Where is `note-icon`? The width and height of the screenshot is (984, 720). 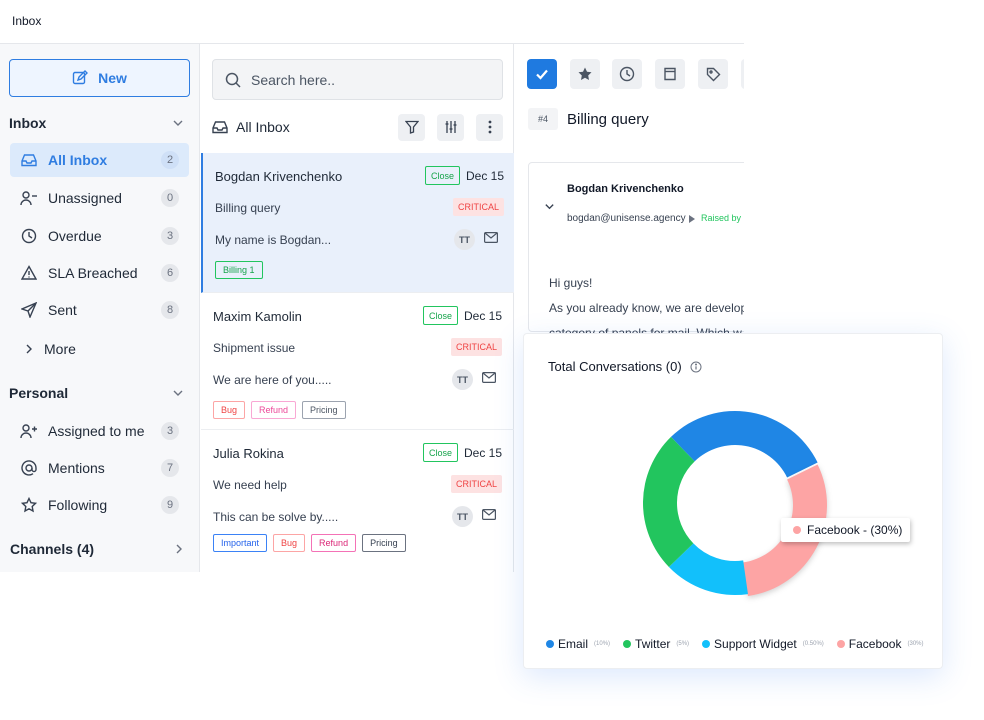
note-icon is located at coordinates (670, 74).